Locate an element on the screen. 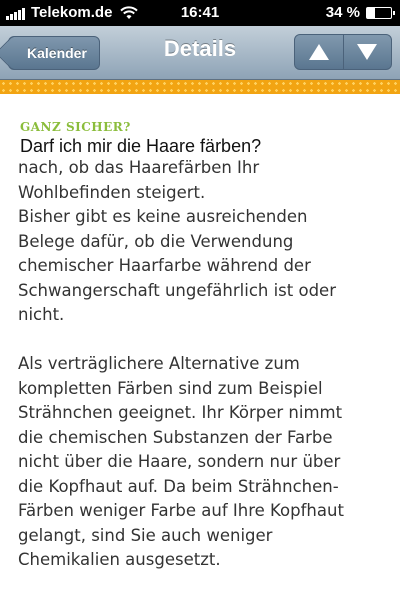  prev-next-segmented-control is located at coordinates (343, 52).